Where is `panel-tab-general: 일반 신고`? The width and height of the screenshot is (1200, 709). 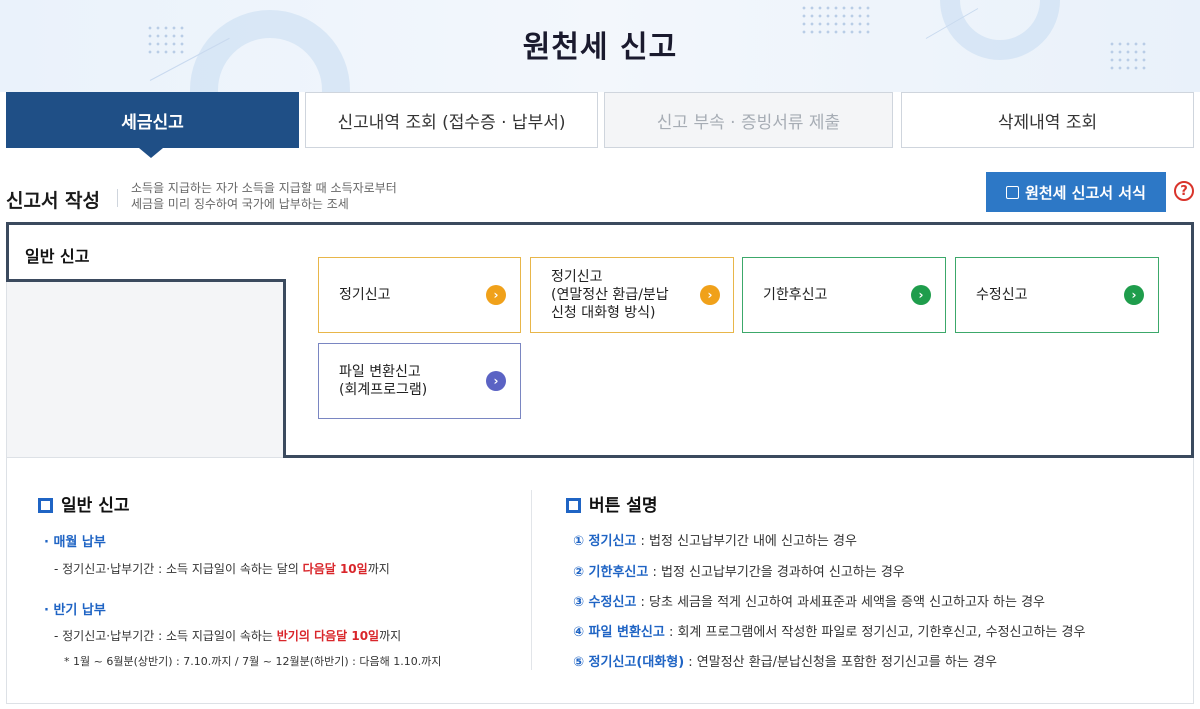
panel-tab-general: 일반 신고 is located at coordinates (146, 252).